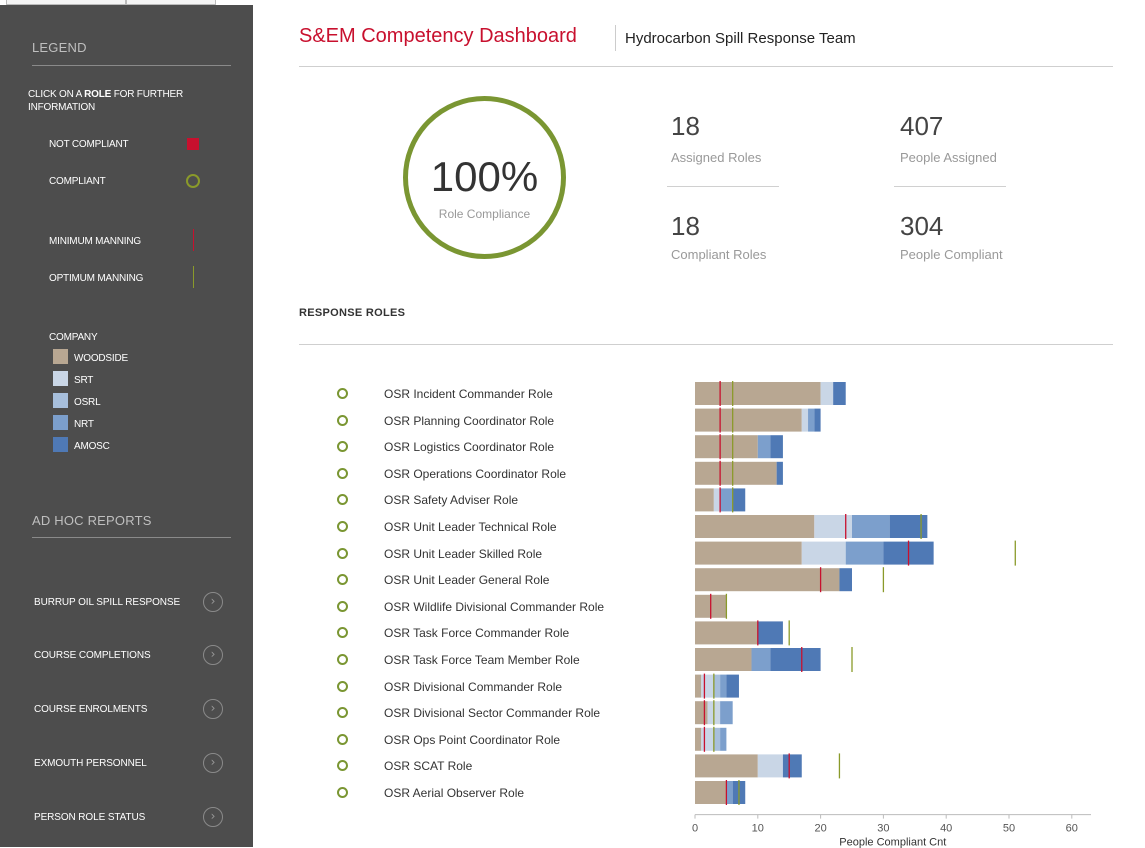 The height and width of the screenshot is (848, 1145). What do you see at coordinates (922, 126) in the screenshot?
I see `people-assigned-value: 407` at bounding box center [922, 126].